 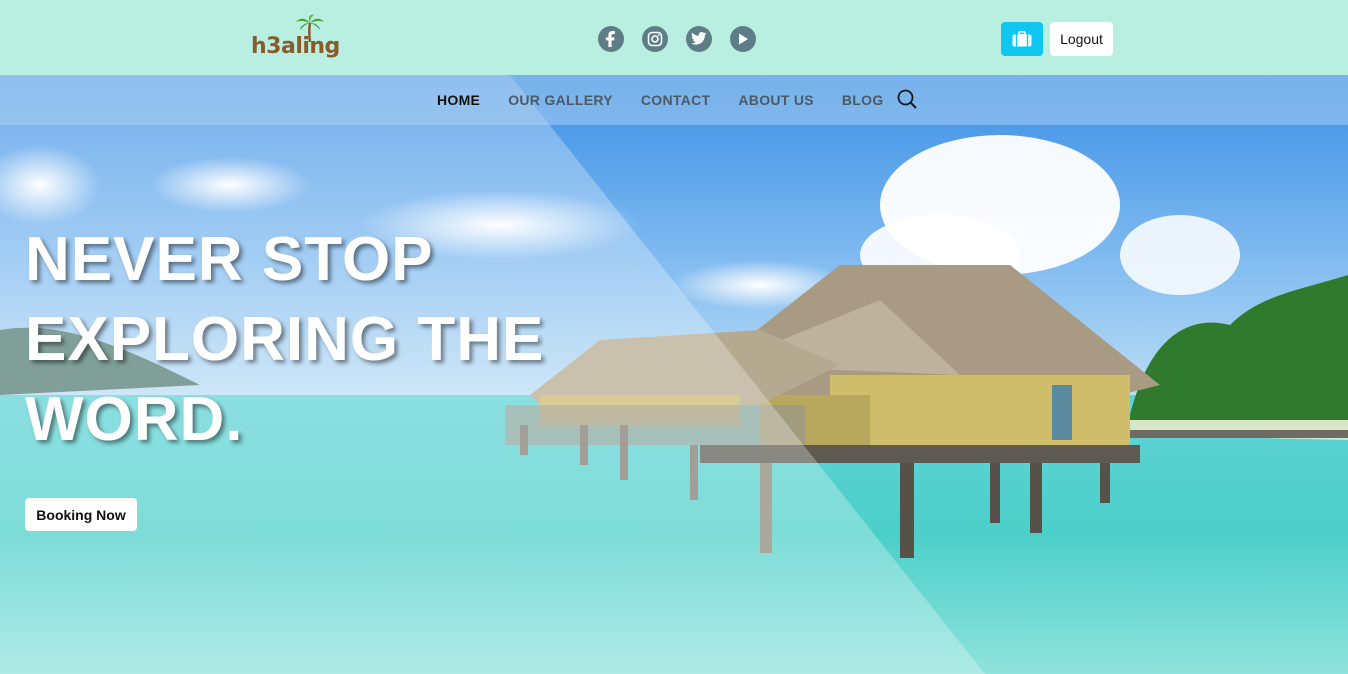 I want to click on headline-line-3: WORD., so click(x=134, y=419).